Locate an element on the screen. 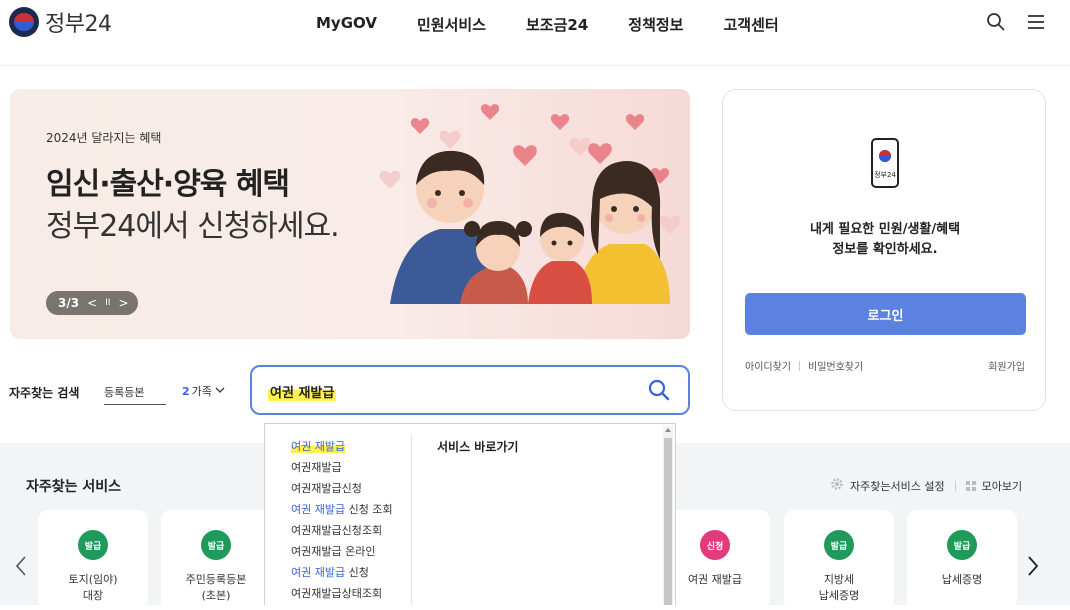  suggestion-item: 여권재발급신청 is located at coordinates (342, 488).